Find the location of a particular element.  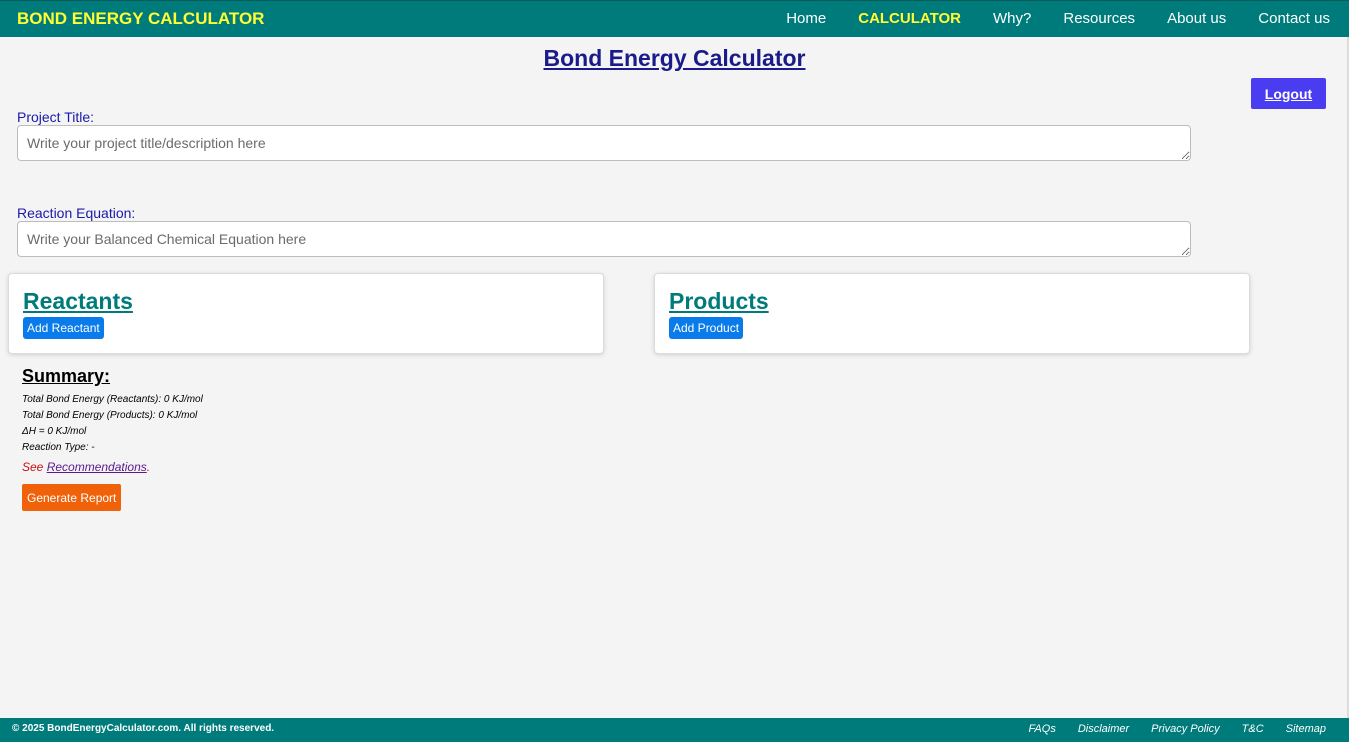

recommendations-link: Recommendations is located at coordinates (97, 467).